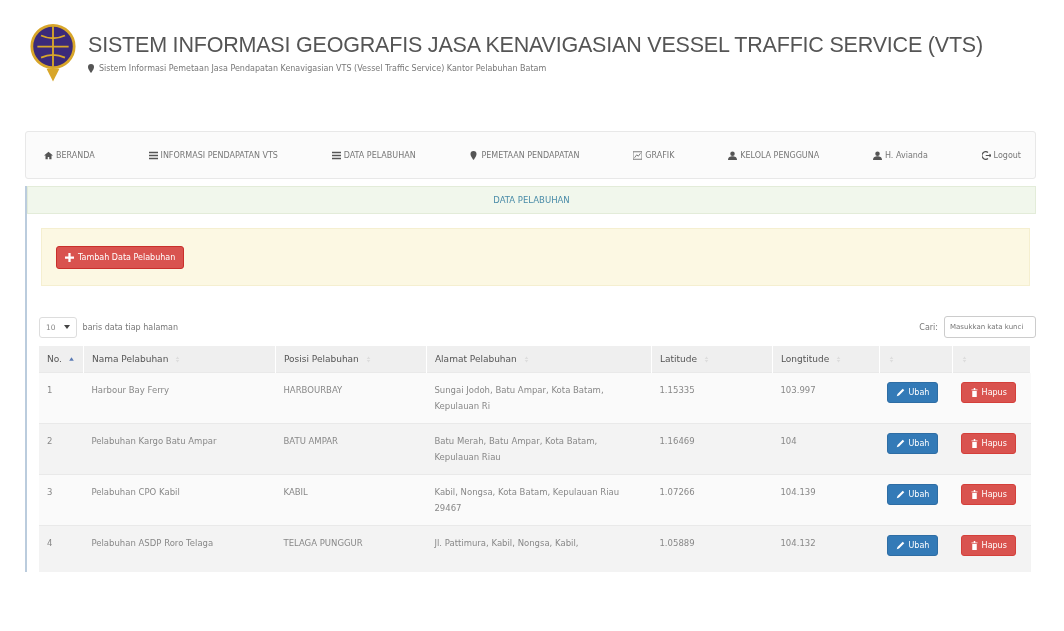 The height and width of the screenshot is (631, 1064). What do you see at coordinates (61, 359) in the screenshot?
I see `column-header: No.` at bounding box center [61, 359].